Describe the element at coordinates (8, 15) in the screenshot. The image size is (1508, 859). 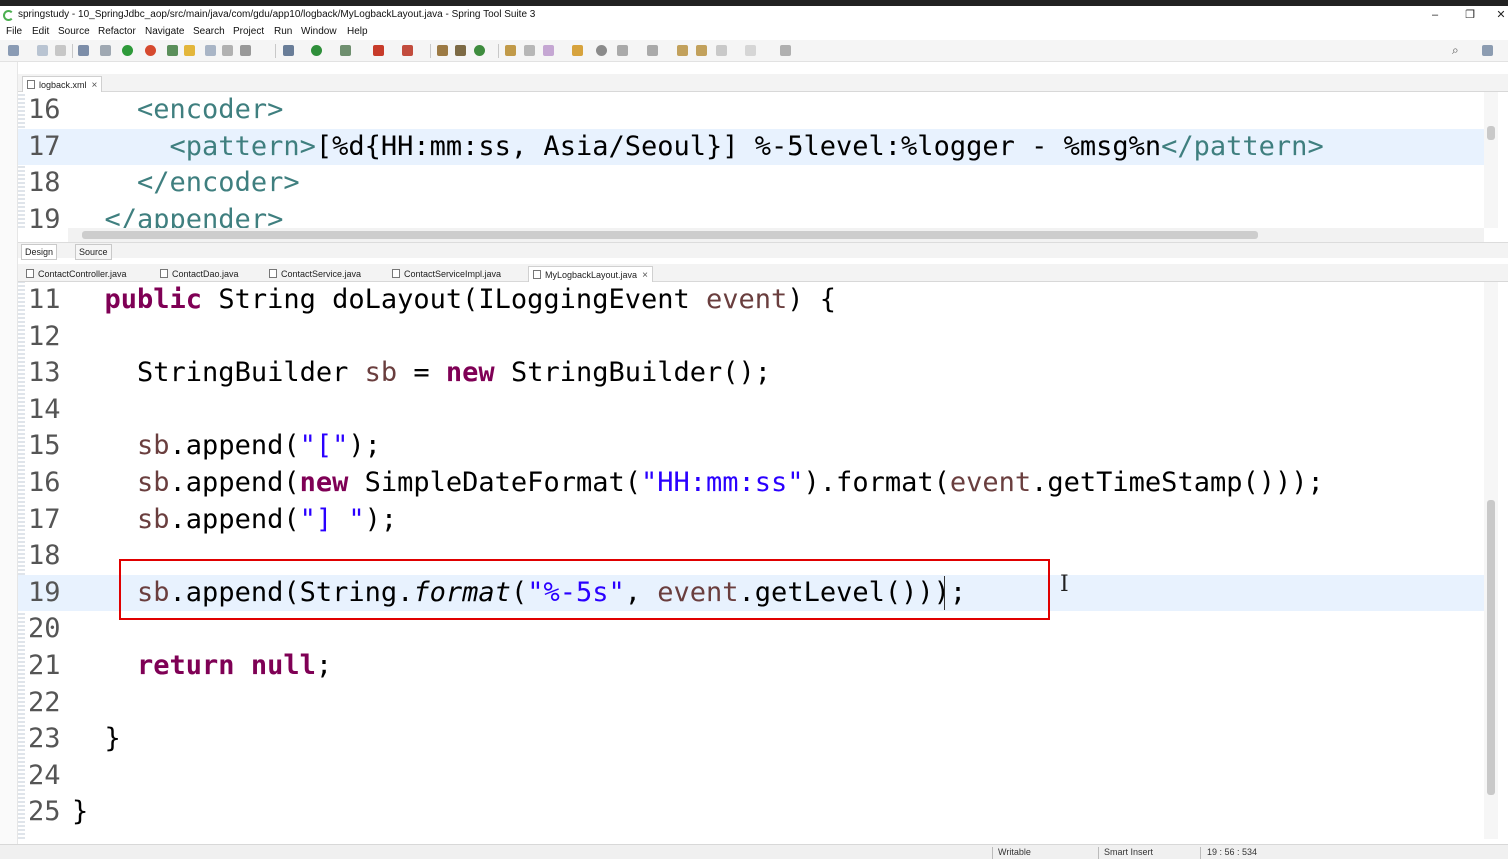
I see `spring-app-icon` at that location.